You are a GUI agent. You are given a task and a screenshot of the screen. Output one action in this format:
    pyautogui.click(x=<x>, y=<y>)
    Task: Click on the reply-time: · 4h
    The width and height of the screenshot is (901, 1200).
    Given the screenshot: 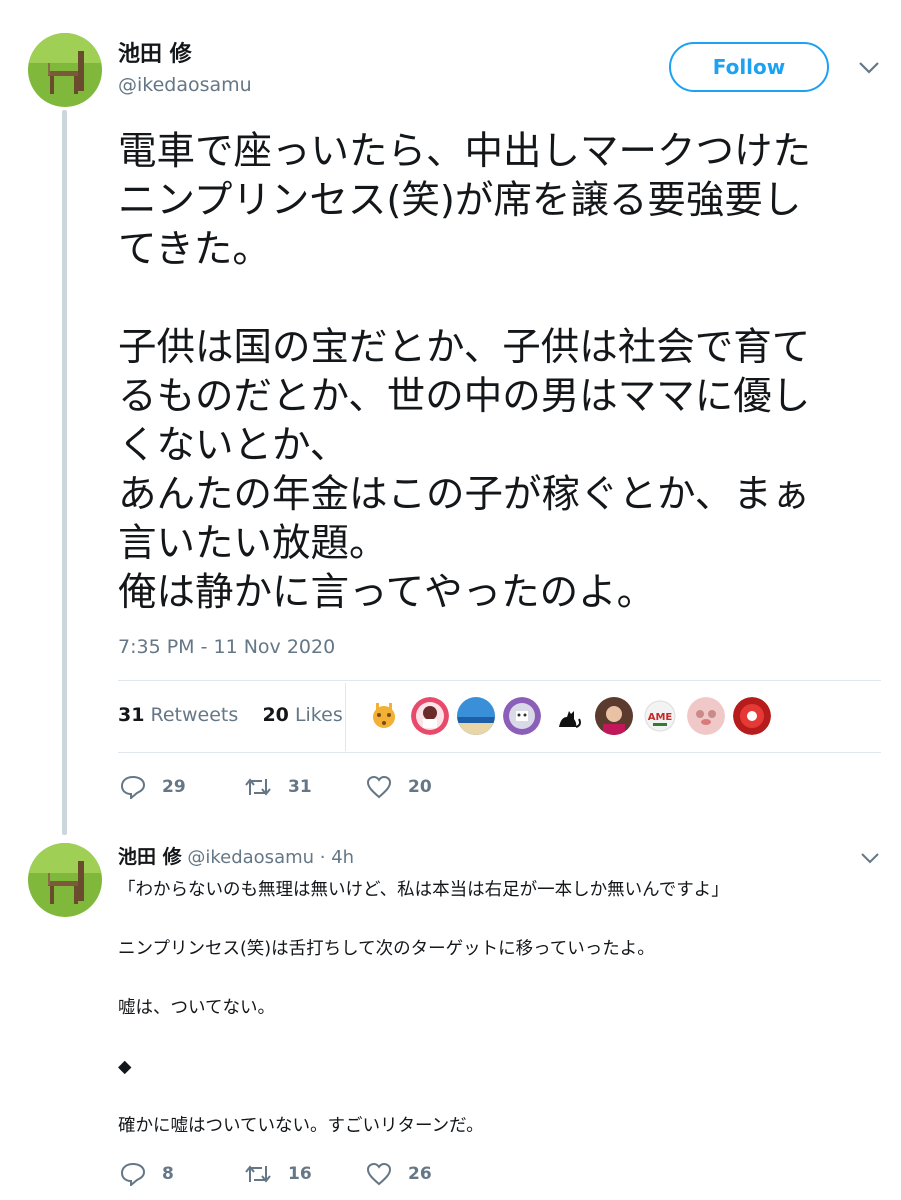 What is the action you would take?
    pyautogui.click(x=337, y=857)
    